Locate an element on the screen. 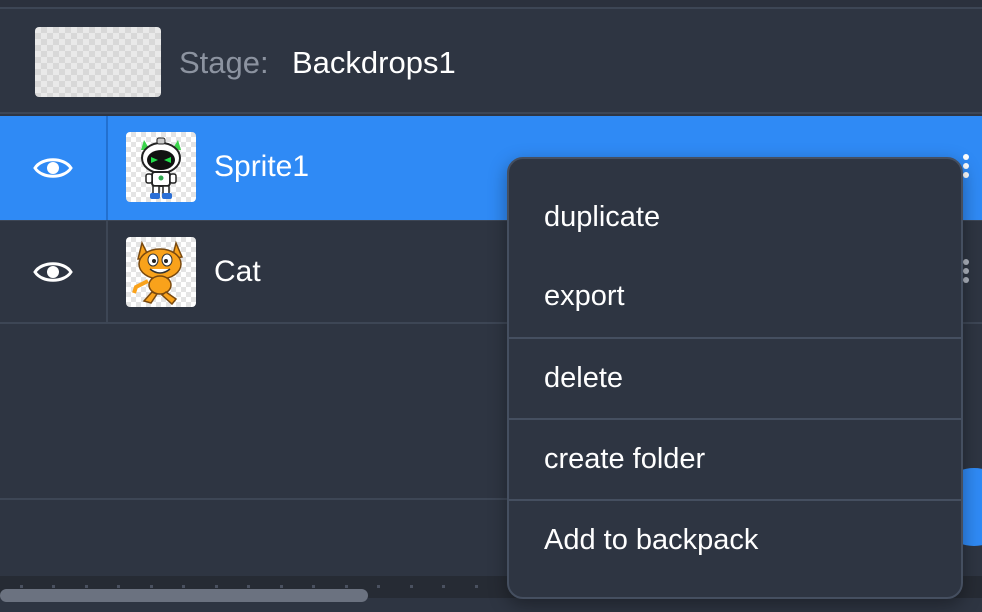 Image resolution: width=982 pixels, height=612 pixels. sprite-name: Sprite1 is located at coordinates (262, 166).